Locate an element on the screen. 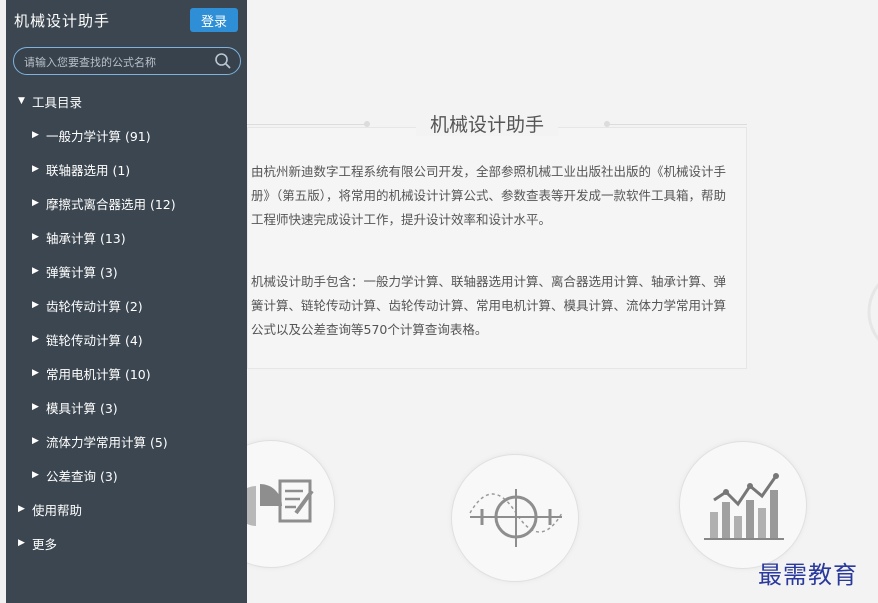  feature-circle-calculation is located at coordinates (515, 518).